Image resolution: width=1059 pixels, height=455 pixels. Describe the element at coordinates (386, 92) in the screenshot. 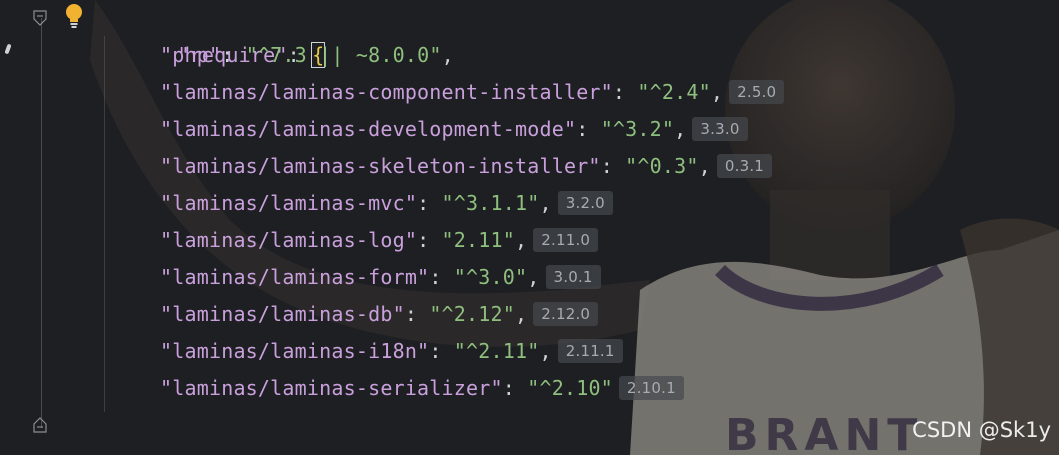

I see `json-key: "laminas/laminas-component-installer"` at that location.